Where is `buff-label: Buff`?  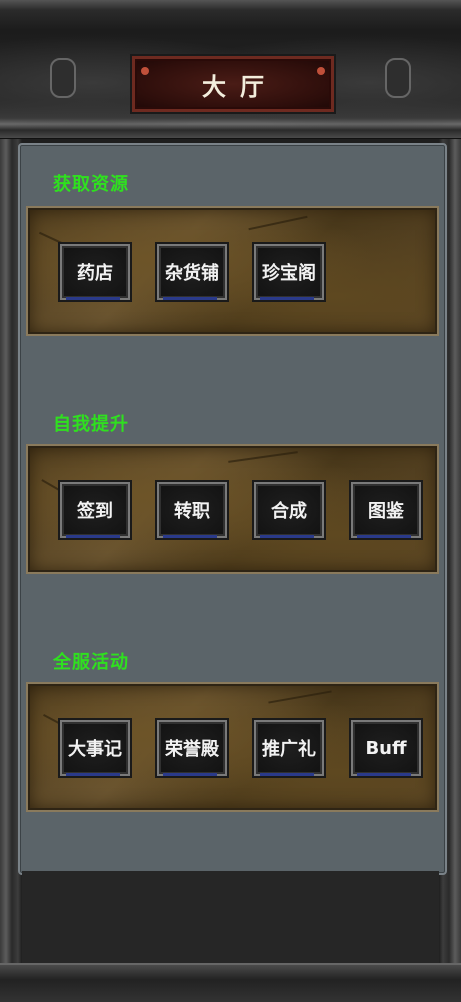 buff-label: Buff is located at coordinates (386, 748).